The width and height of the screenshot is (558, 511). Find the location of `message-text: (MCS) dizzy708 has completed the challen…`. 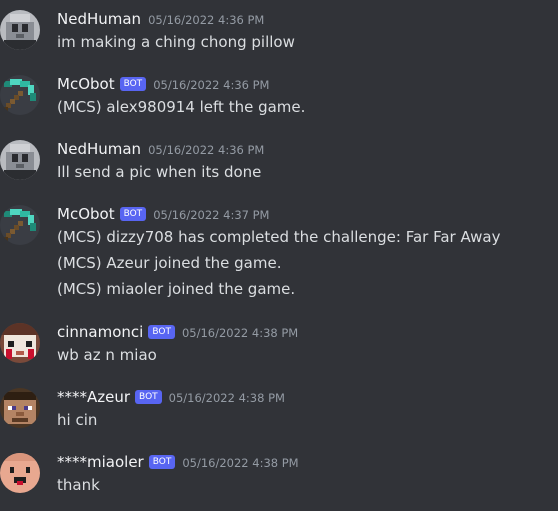

message-text: (MCS) dizzy708 has completed the challen… is located at coordinates (279, 237).